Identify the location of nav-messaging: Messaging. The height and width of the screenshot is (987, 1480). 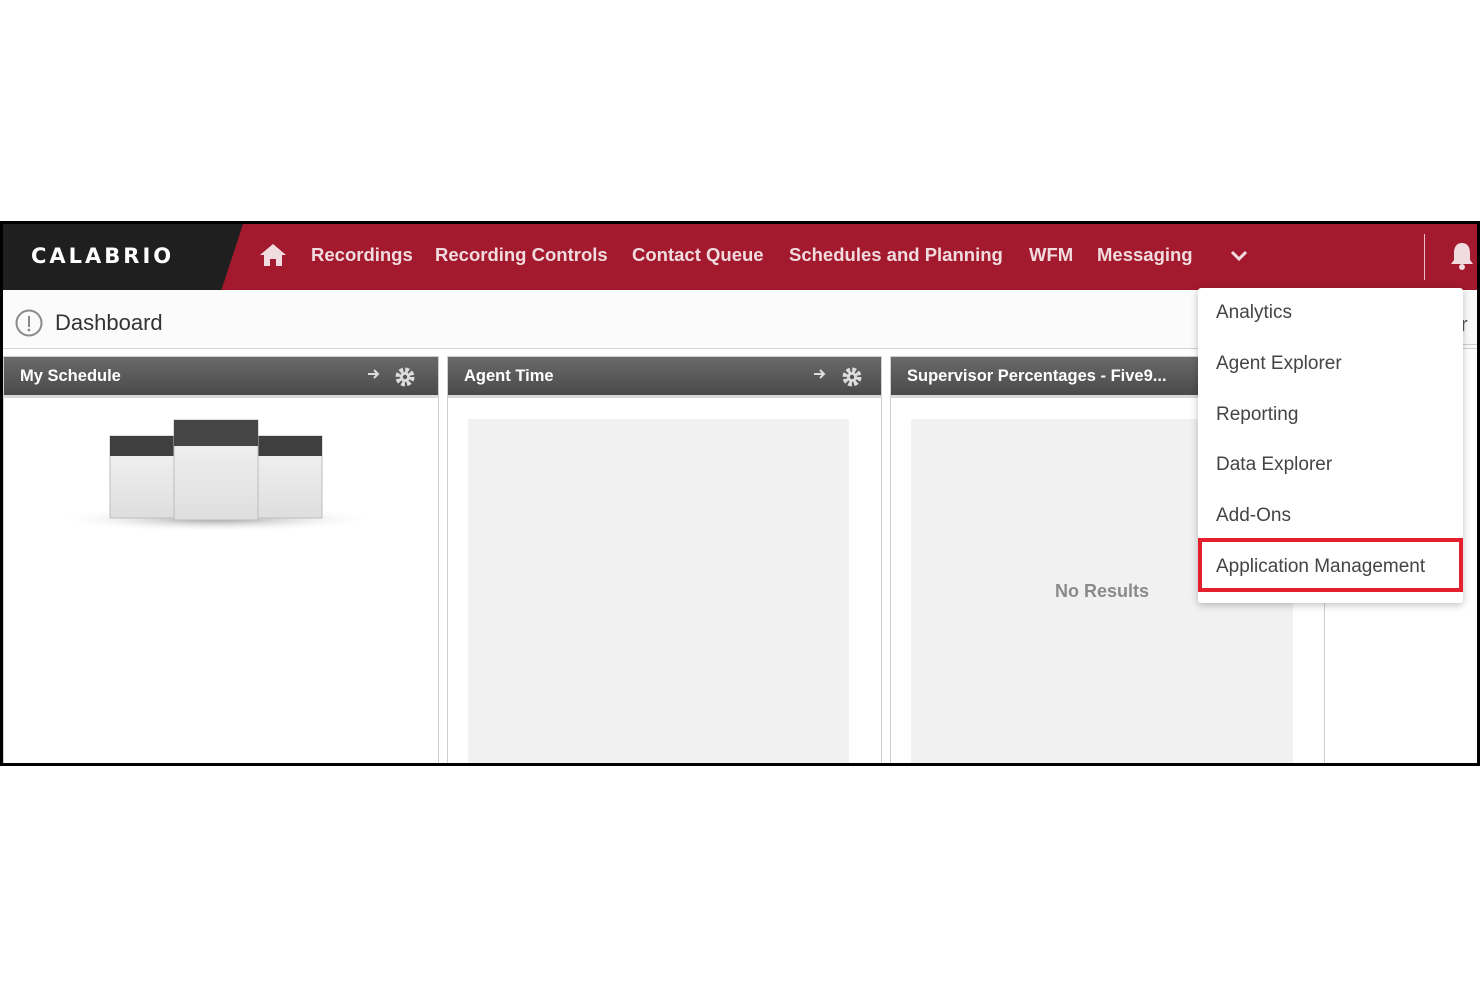
(1145, 255).